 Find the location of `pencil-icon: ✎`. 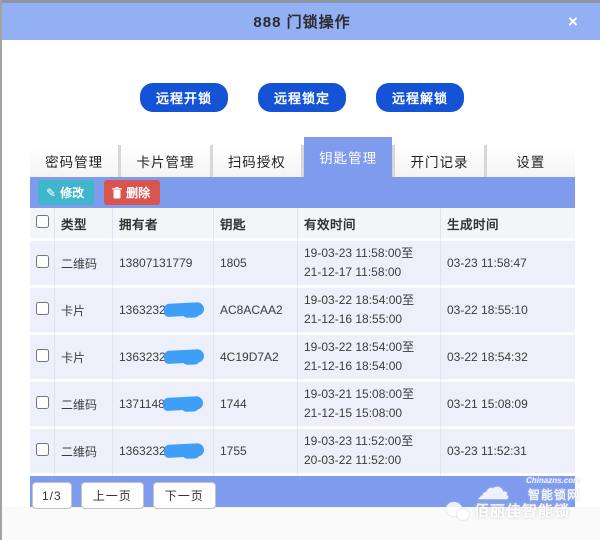

pencil-icon: ✎ is located at coordinates (51, 192).